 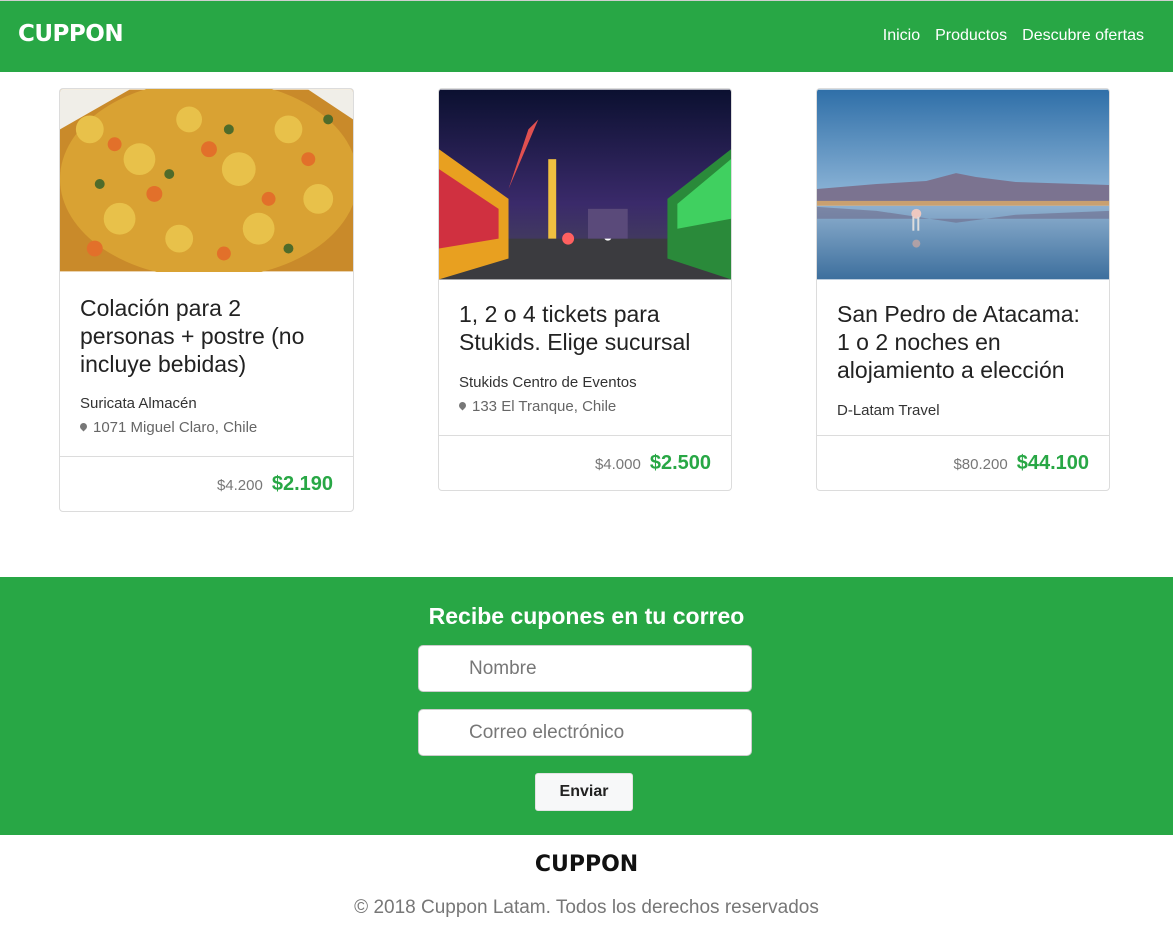 What do you see at coordinates (175, 427) in the screenshot?
I see `deal-location-text: 1071 Miguel Claro, Chile` at bounding box center [175, 427].